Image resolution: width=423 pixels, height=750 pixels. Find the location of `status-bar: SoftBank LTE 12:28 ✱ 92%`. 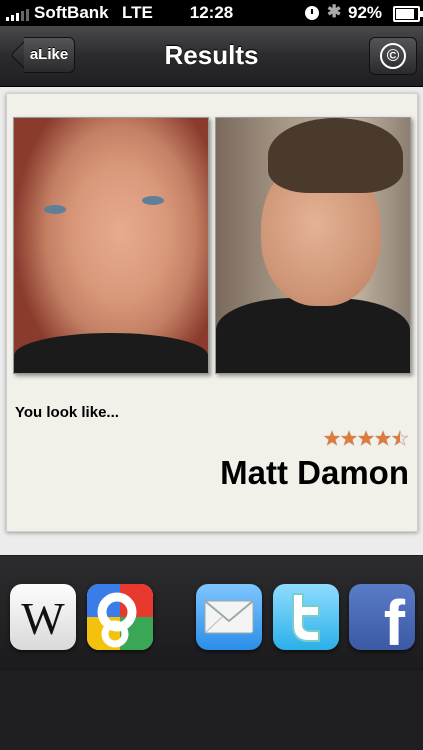

status-bar: SoftBank LTE 12:28 ✱ 92% is located at coordinates (211, 13).